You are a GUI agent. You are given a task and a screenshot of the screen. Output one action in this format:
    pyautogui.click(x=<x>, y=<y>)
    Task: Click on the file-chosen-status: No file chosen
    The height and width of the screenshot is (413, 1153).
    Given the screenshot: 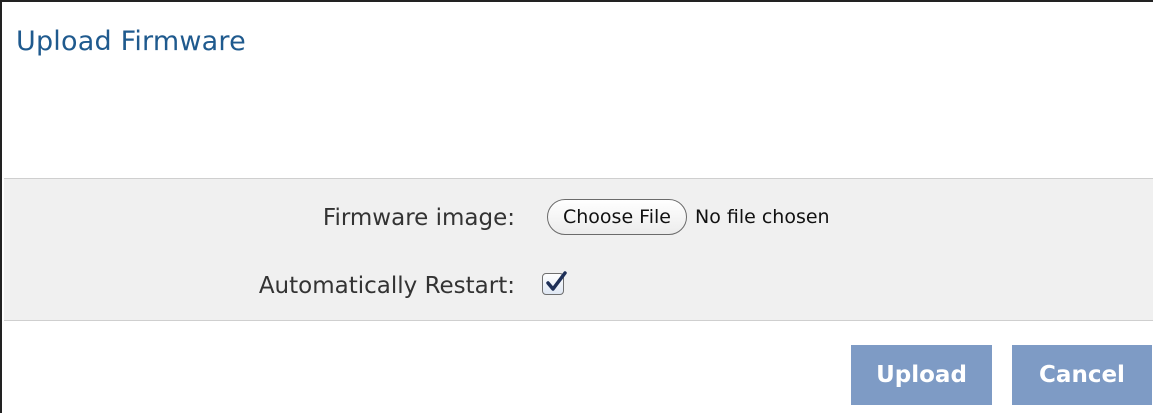 What is the action you would take?
    pyautogui.click(x=762, y=217)
    